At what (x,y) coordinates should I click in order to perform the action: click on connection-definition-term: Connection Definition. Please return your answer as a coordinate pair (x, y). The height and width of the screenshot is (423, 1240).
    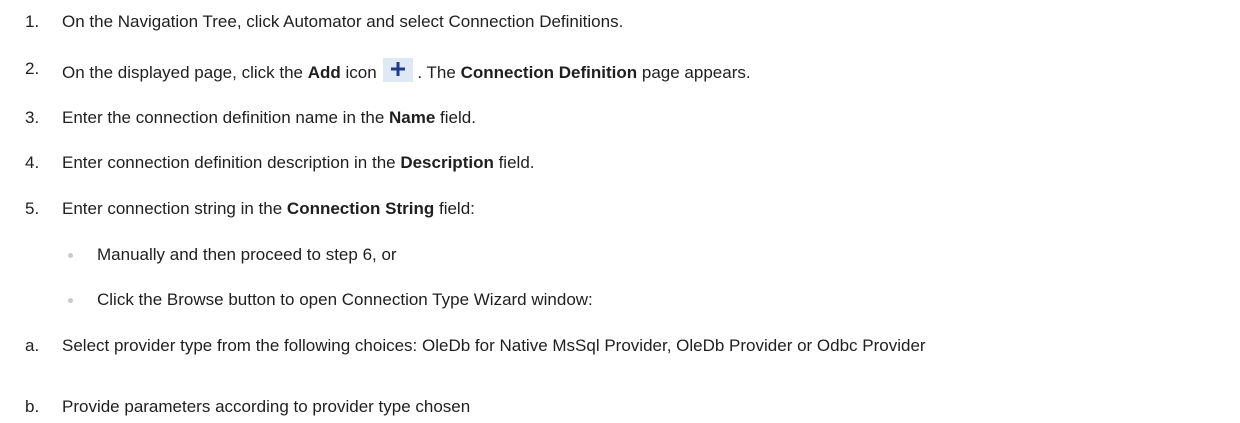
    Looking at the image, I should click on (549, 72).